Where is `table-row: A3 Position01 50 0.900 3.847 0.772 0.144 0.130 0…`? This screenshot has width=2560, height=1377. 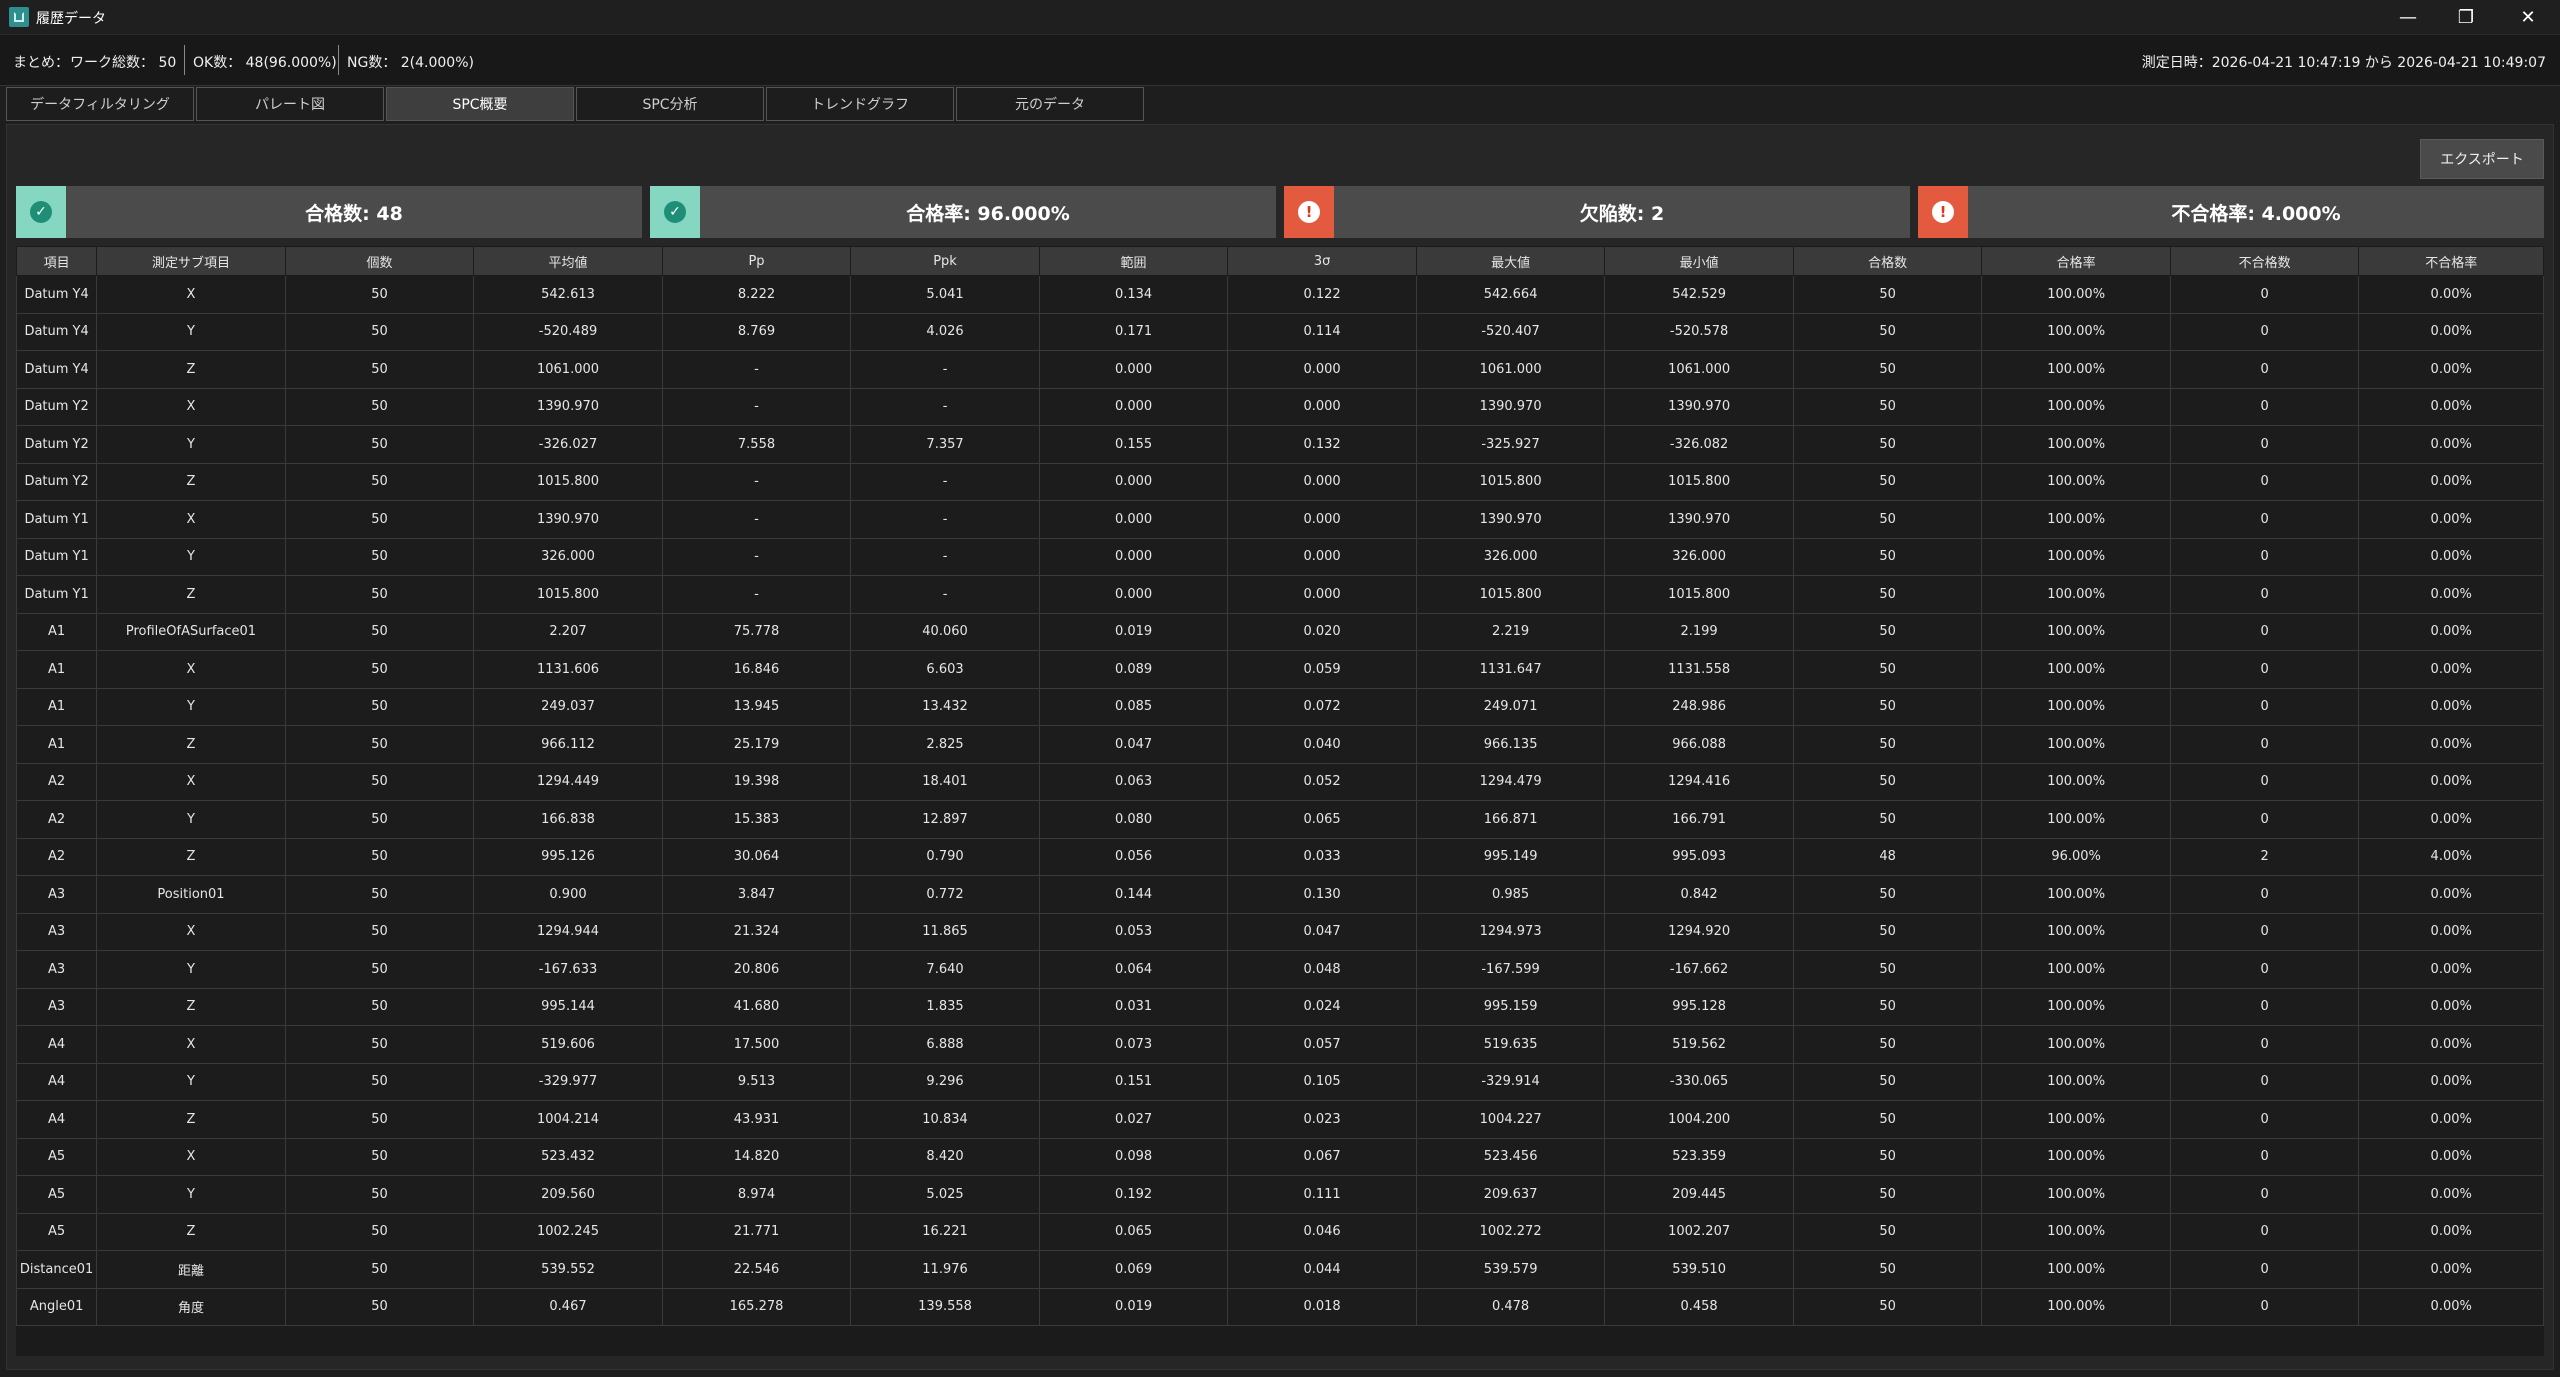 table-row: A3 Position01 50 0.900 3.847 0.772 0.144 0.130 0… is located at coordinates (1280, 894).